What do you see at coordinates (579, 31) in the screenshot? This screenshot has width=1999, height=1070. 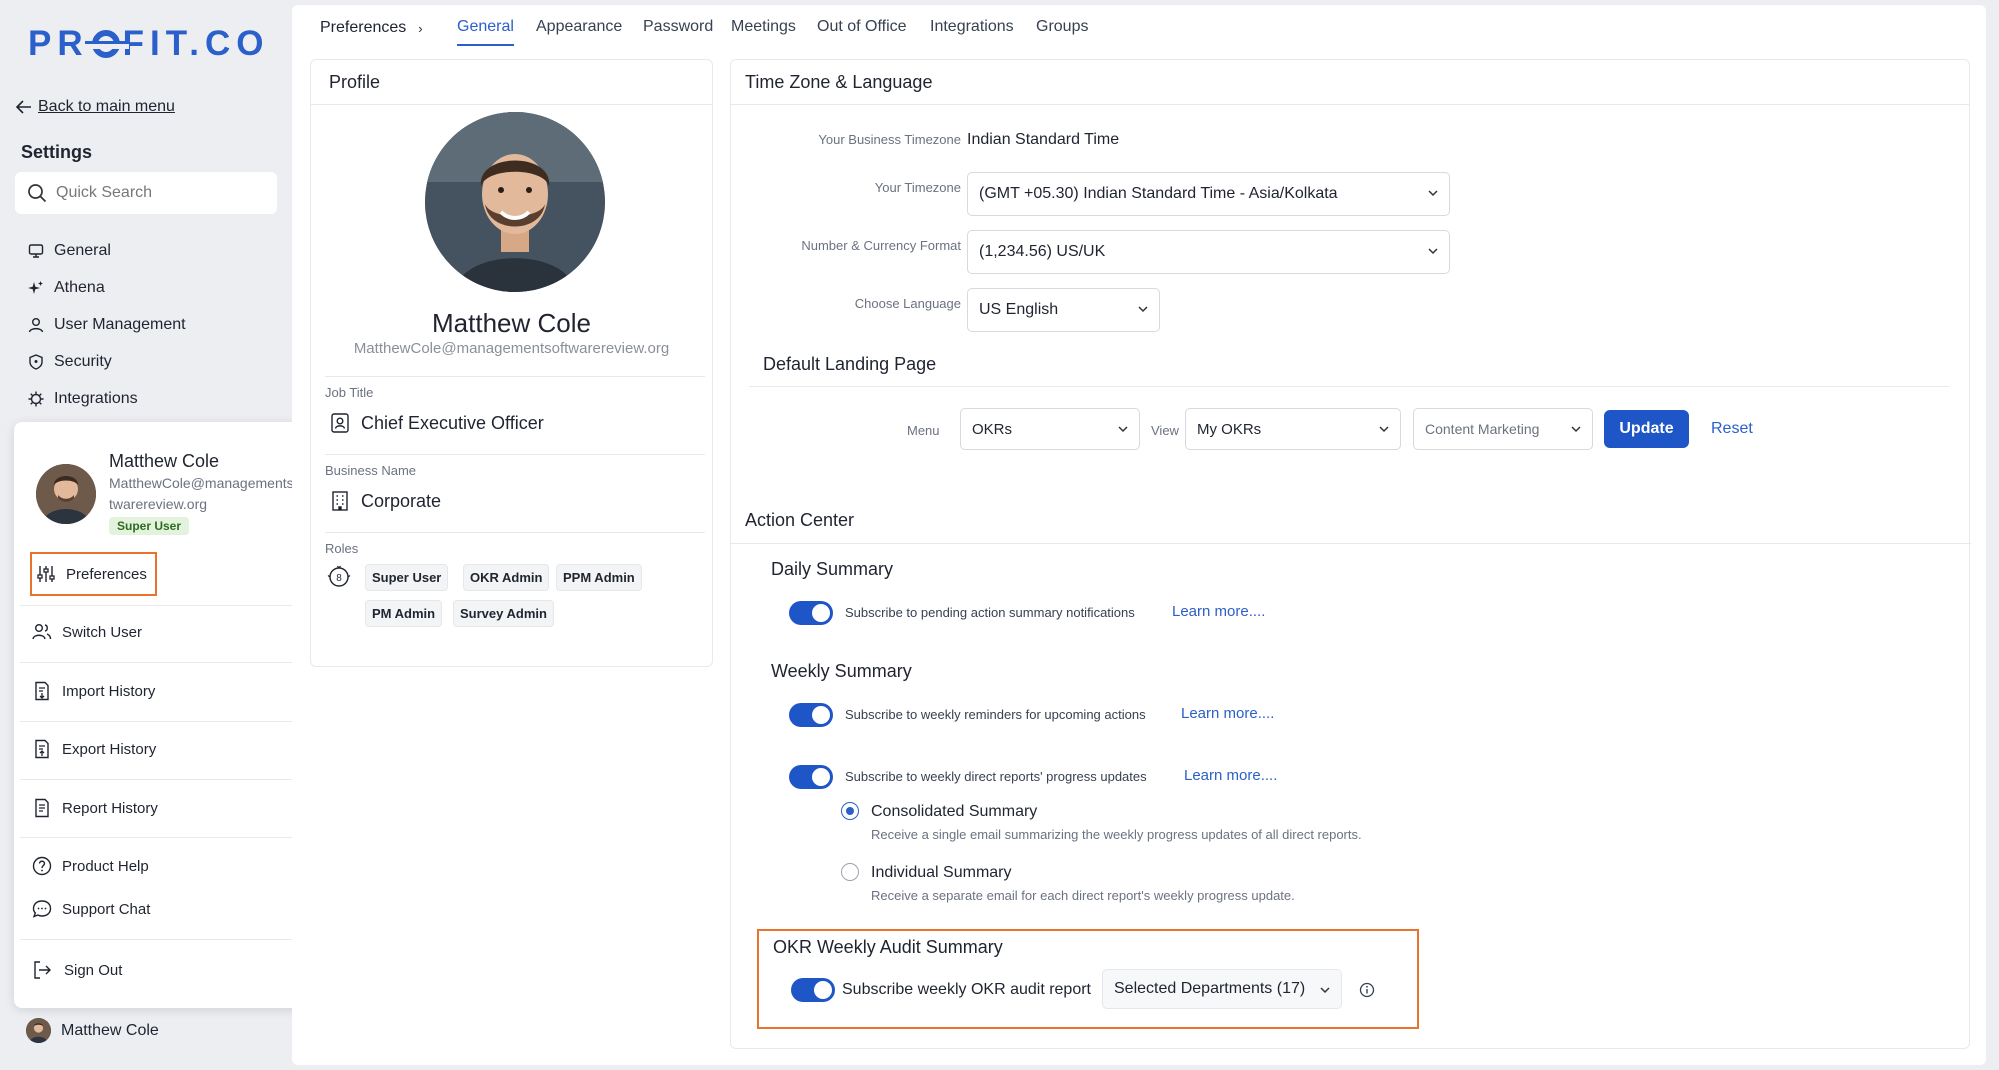 I see `tab-appearance: Appearance` at bounding box center [579, 31].